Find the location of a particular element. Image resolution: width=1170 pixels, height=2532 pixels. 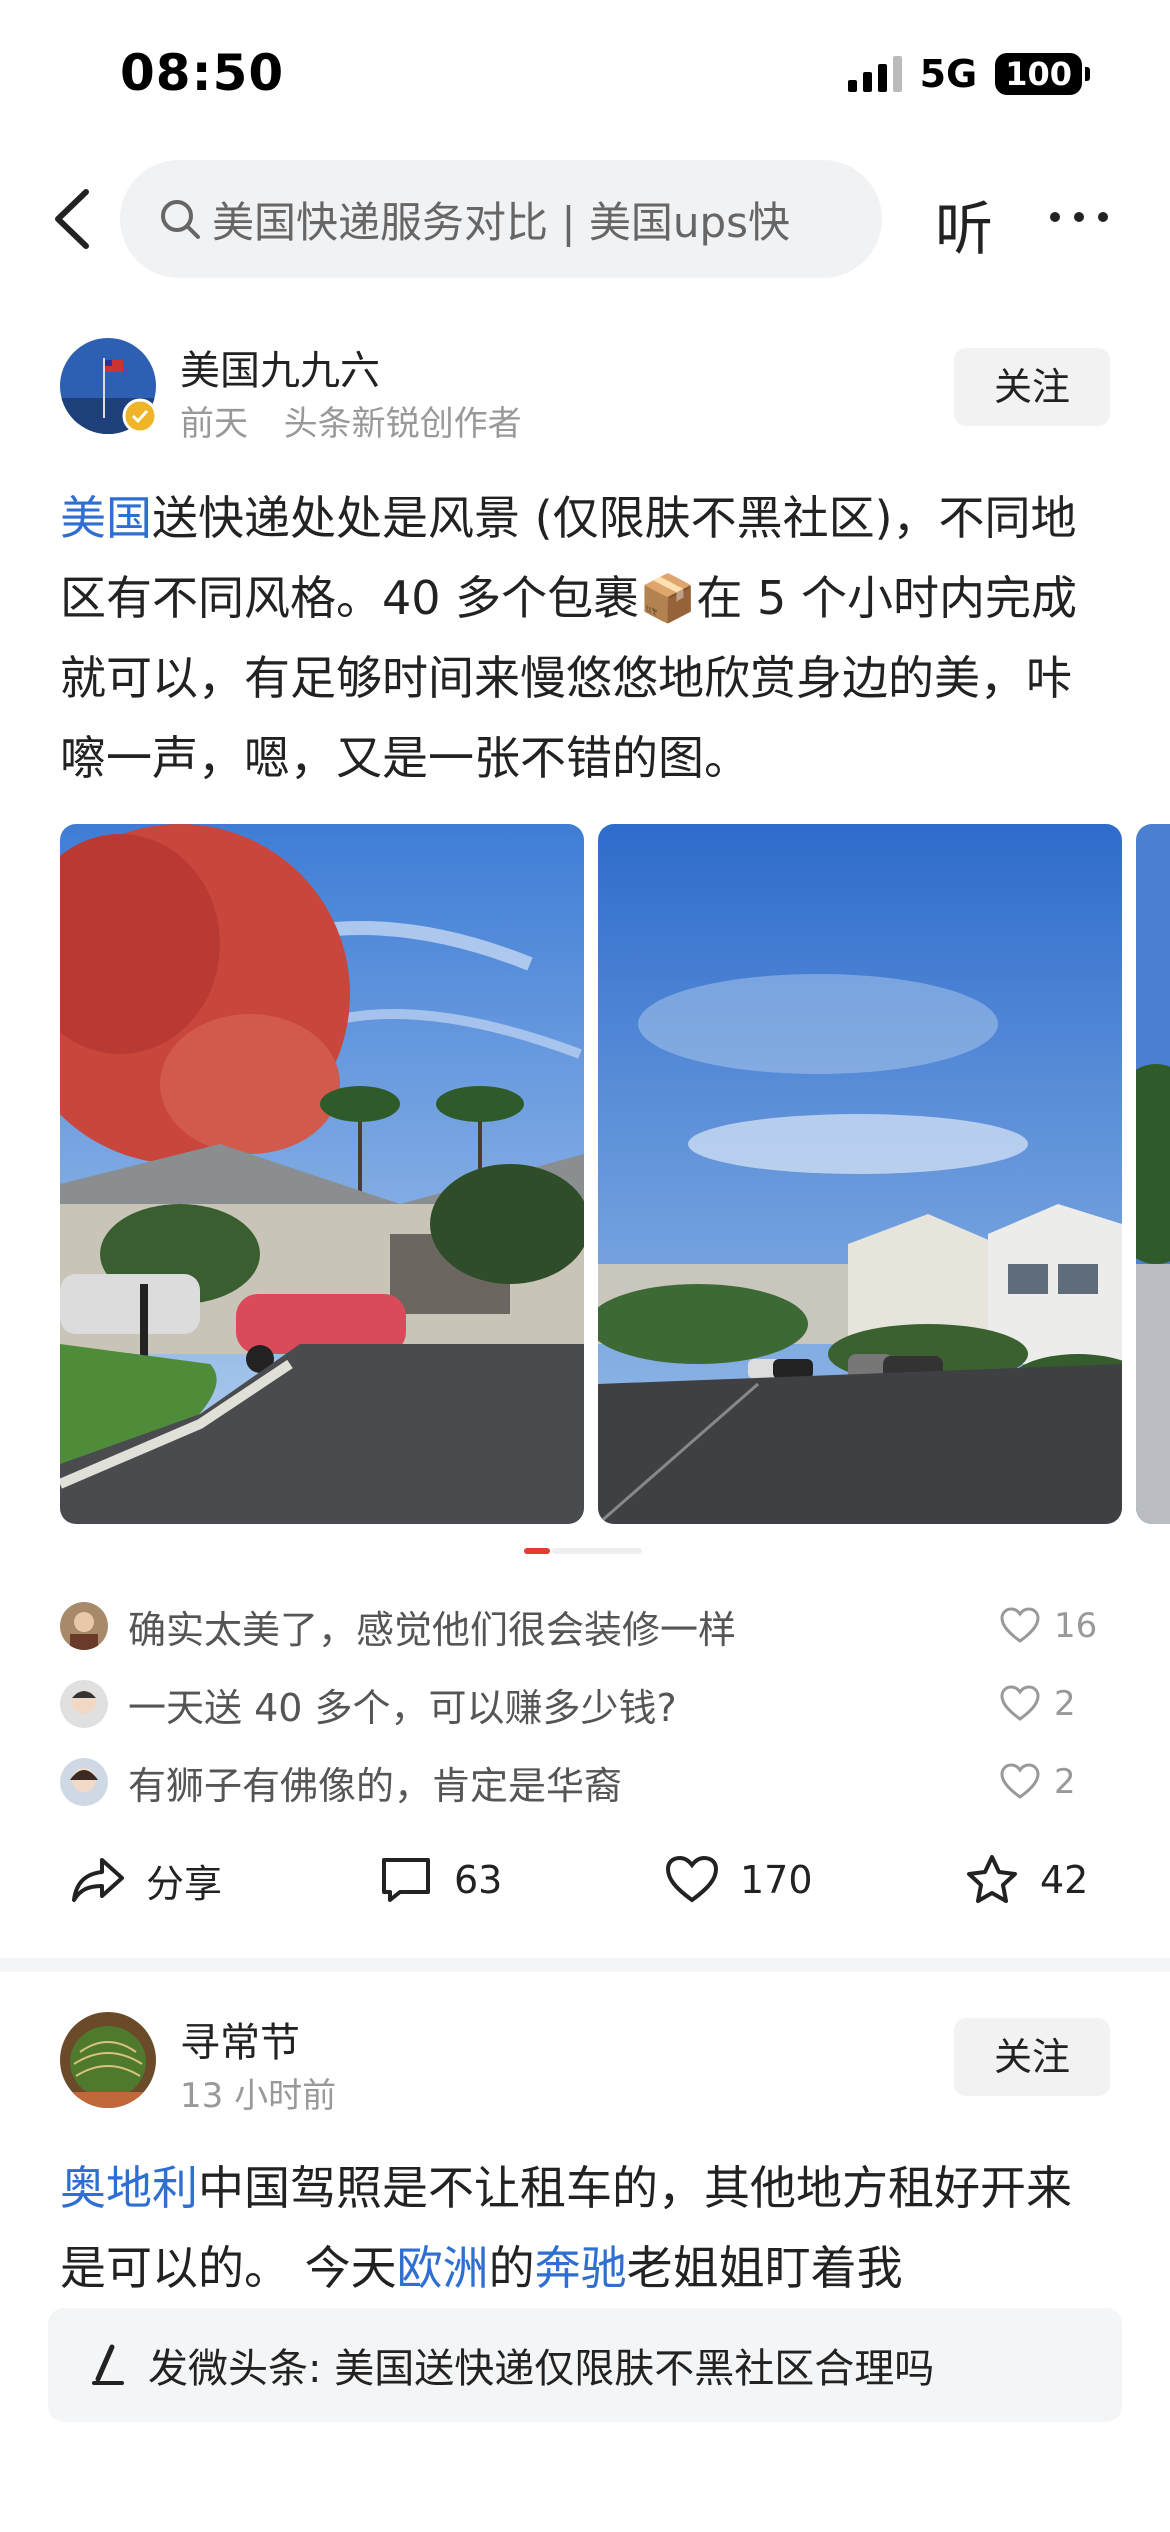

search-input: 美国快递服务对比 | 美国ups快 is located at coordinates (501, 219).